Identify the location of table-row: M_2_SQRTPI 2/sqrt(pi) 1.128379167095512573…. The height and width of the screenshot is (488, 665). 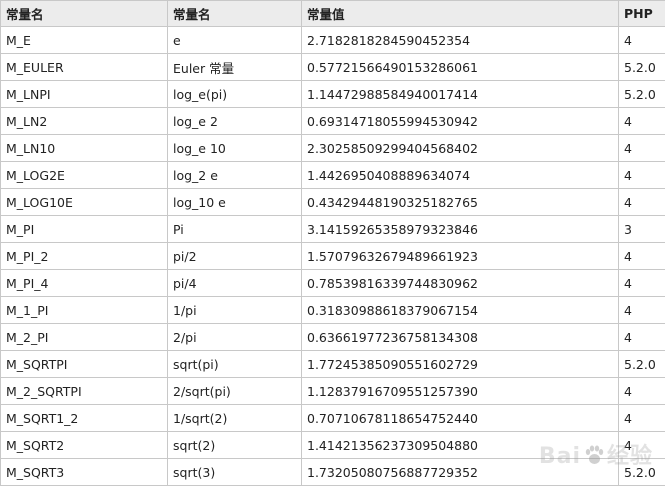
(332, 391).